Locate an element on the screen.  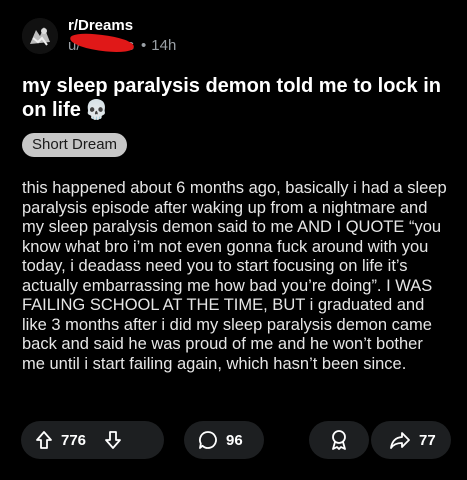
award-button is located at coordinates (339, 440).